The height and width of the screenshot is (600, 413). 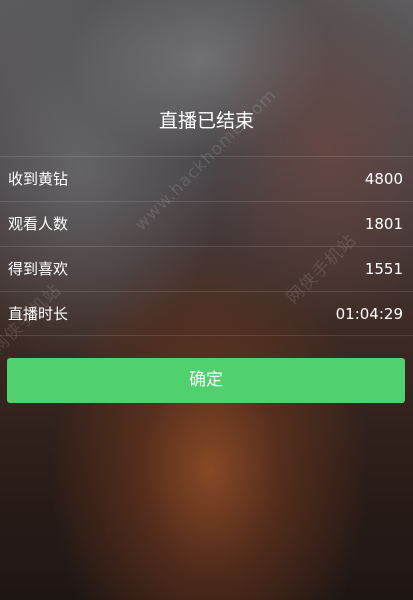 I want to click on stat-value: 1551, so click(x=383, y=269).